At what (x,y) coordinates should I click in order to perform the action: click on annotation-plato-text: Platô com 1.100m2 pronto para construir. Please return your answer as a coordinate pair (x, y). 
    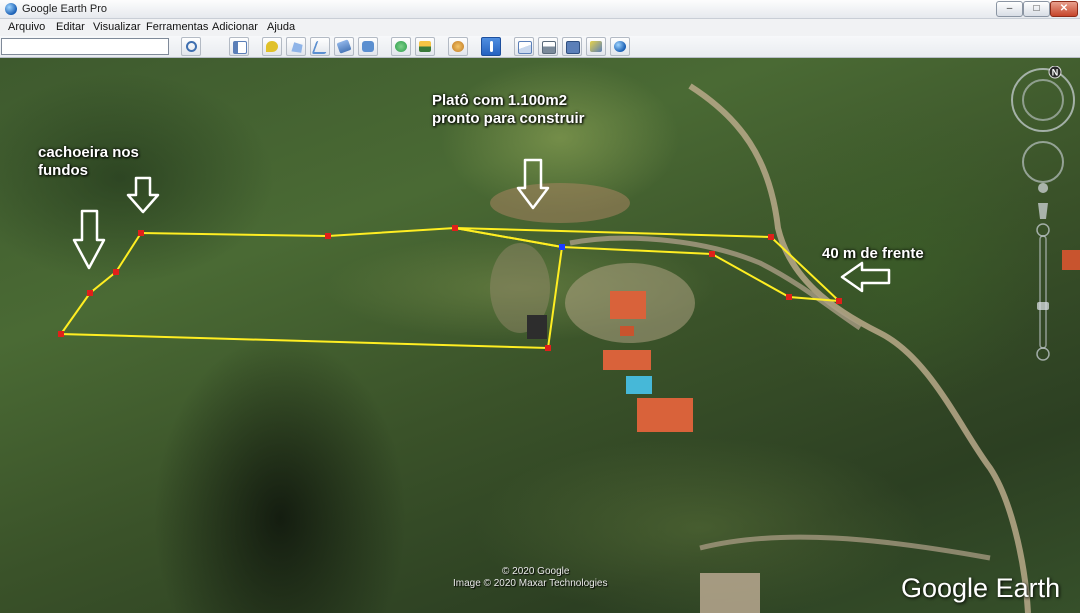
    Looking at the image, I should click on (508, 109).